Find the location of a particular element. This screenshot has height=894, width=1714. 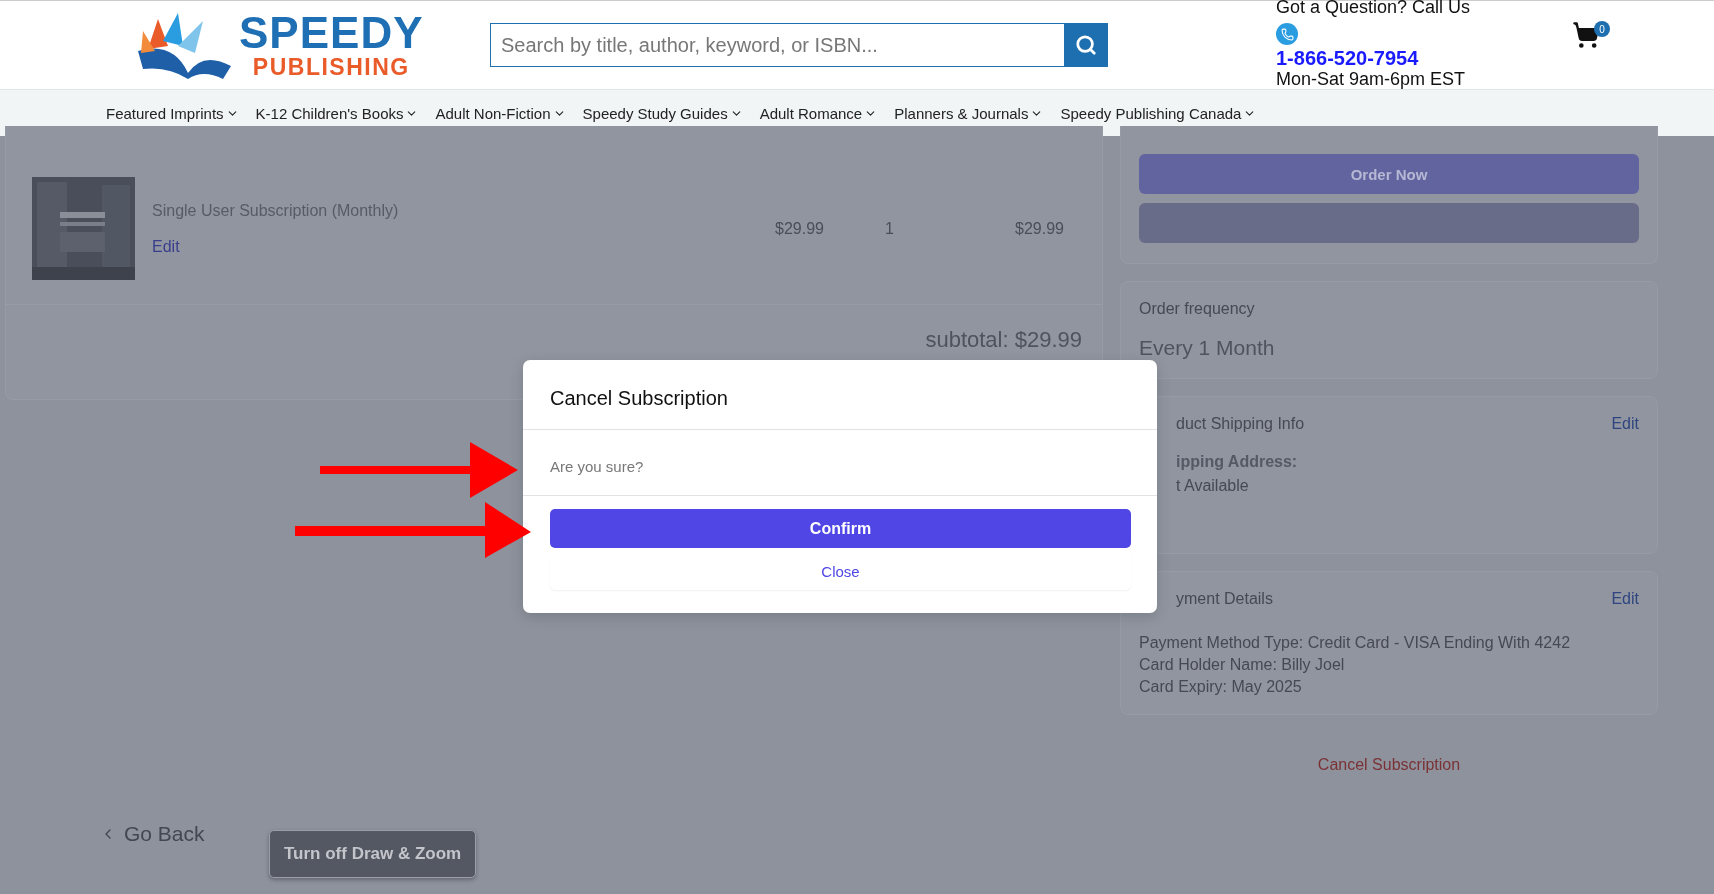

frequency-label: Order frequency is located at coordinates (1197, 309).